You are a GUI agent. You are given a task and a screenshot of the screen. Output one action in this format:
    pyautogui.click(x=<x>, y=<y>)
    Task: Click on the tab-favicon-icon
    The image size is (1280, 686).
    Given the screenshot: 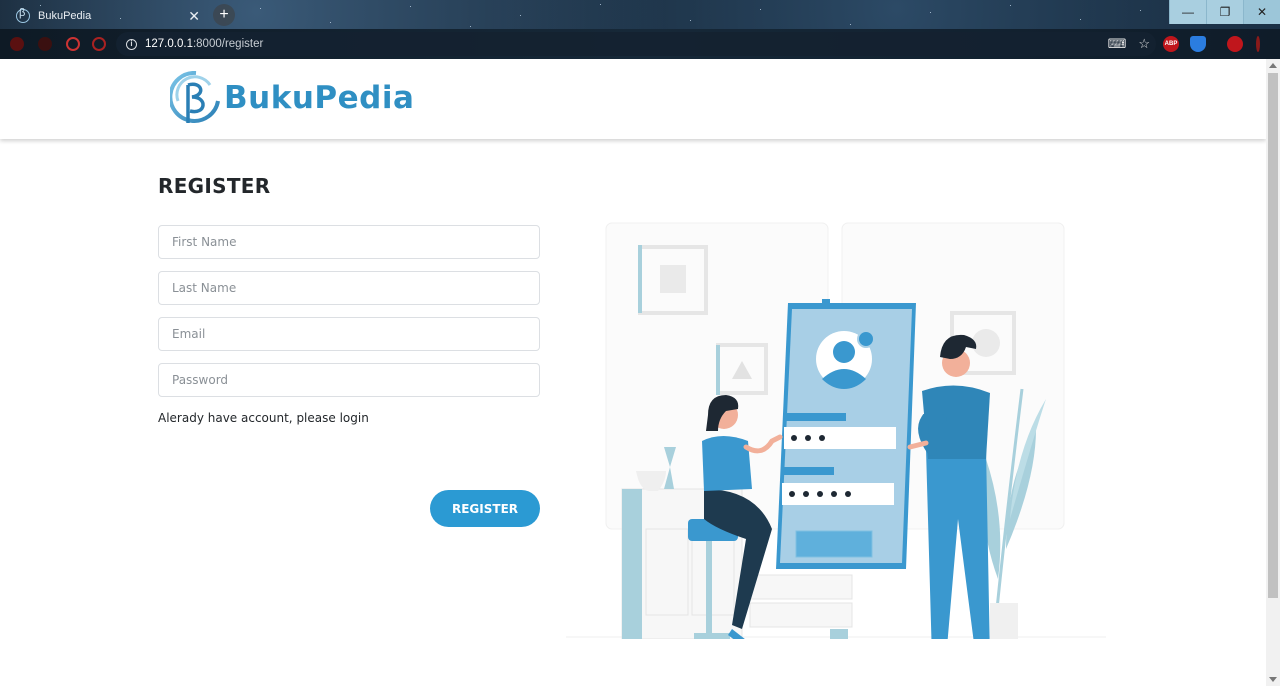 What is the action you would take?
    pyautogui.click(x=23, y=15)
    